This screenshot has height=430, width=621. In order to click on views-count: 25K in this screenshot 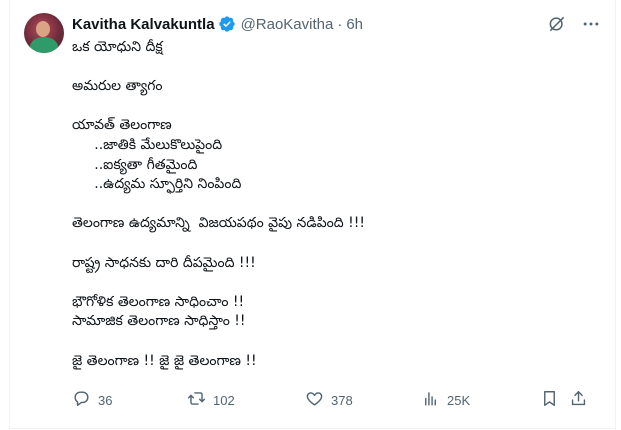, I will do `click(459, 400)`.